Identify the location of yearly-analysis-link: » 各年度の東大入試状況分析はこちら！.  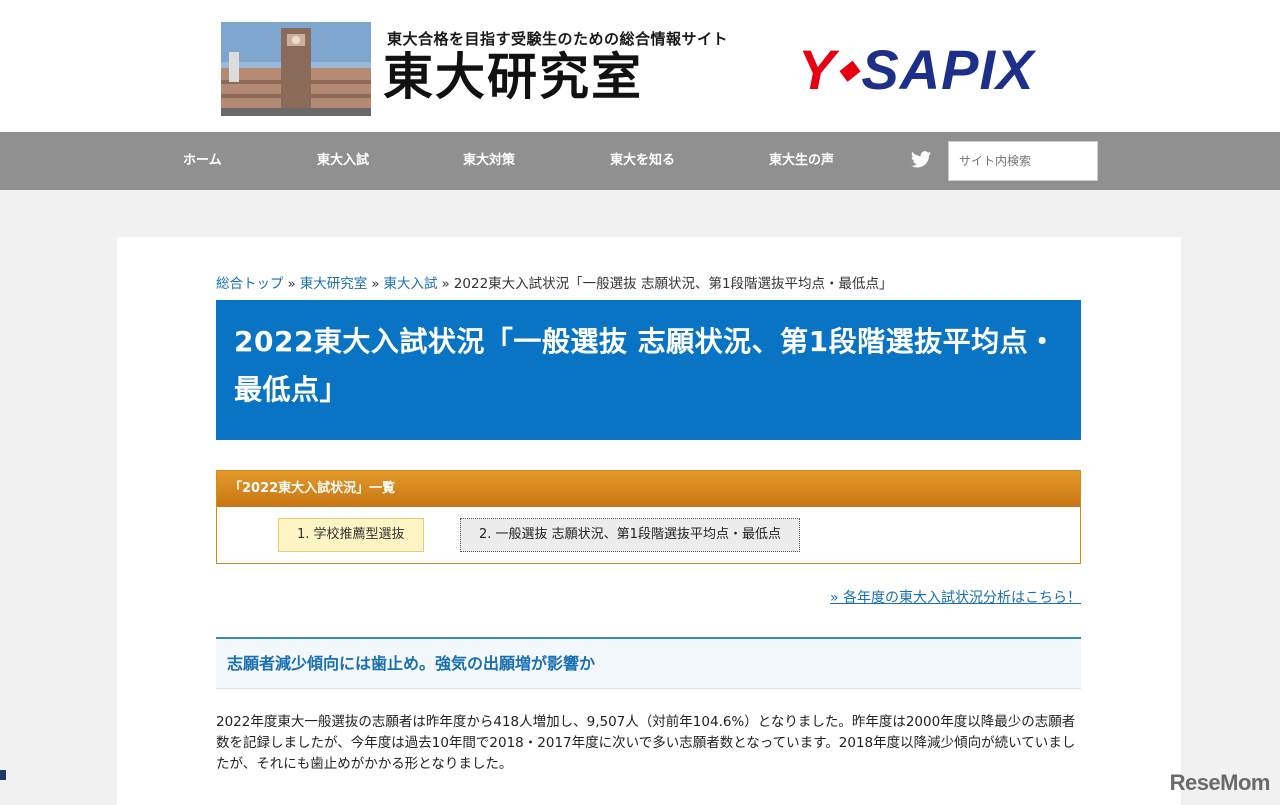
(955, 597).